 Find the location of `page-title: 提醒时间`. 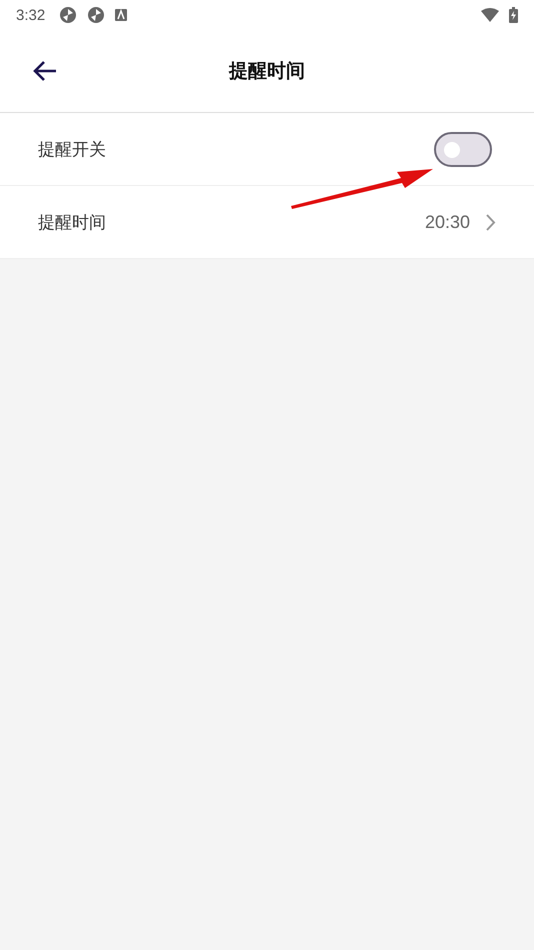

page-title: 提醒时间 is located at coordinates (267, 71).